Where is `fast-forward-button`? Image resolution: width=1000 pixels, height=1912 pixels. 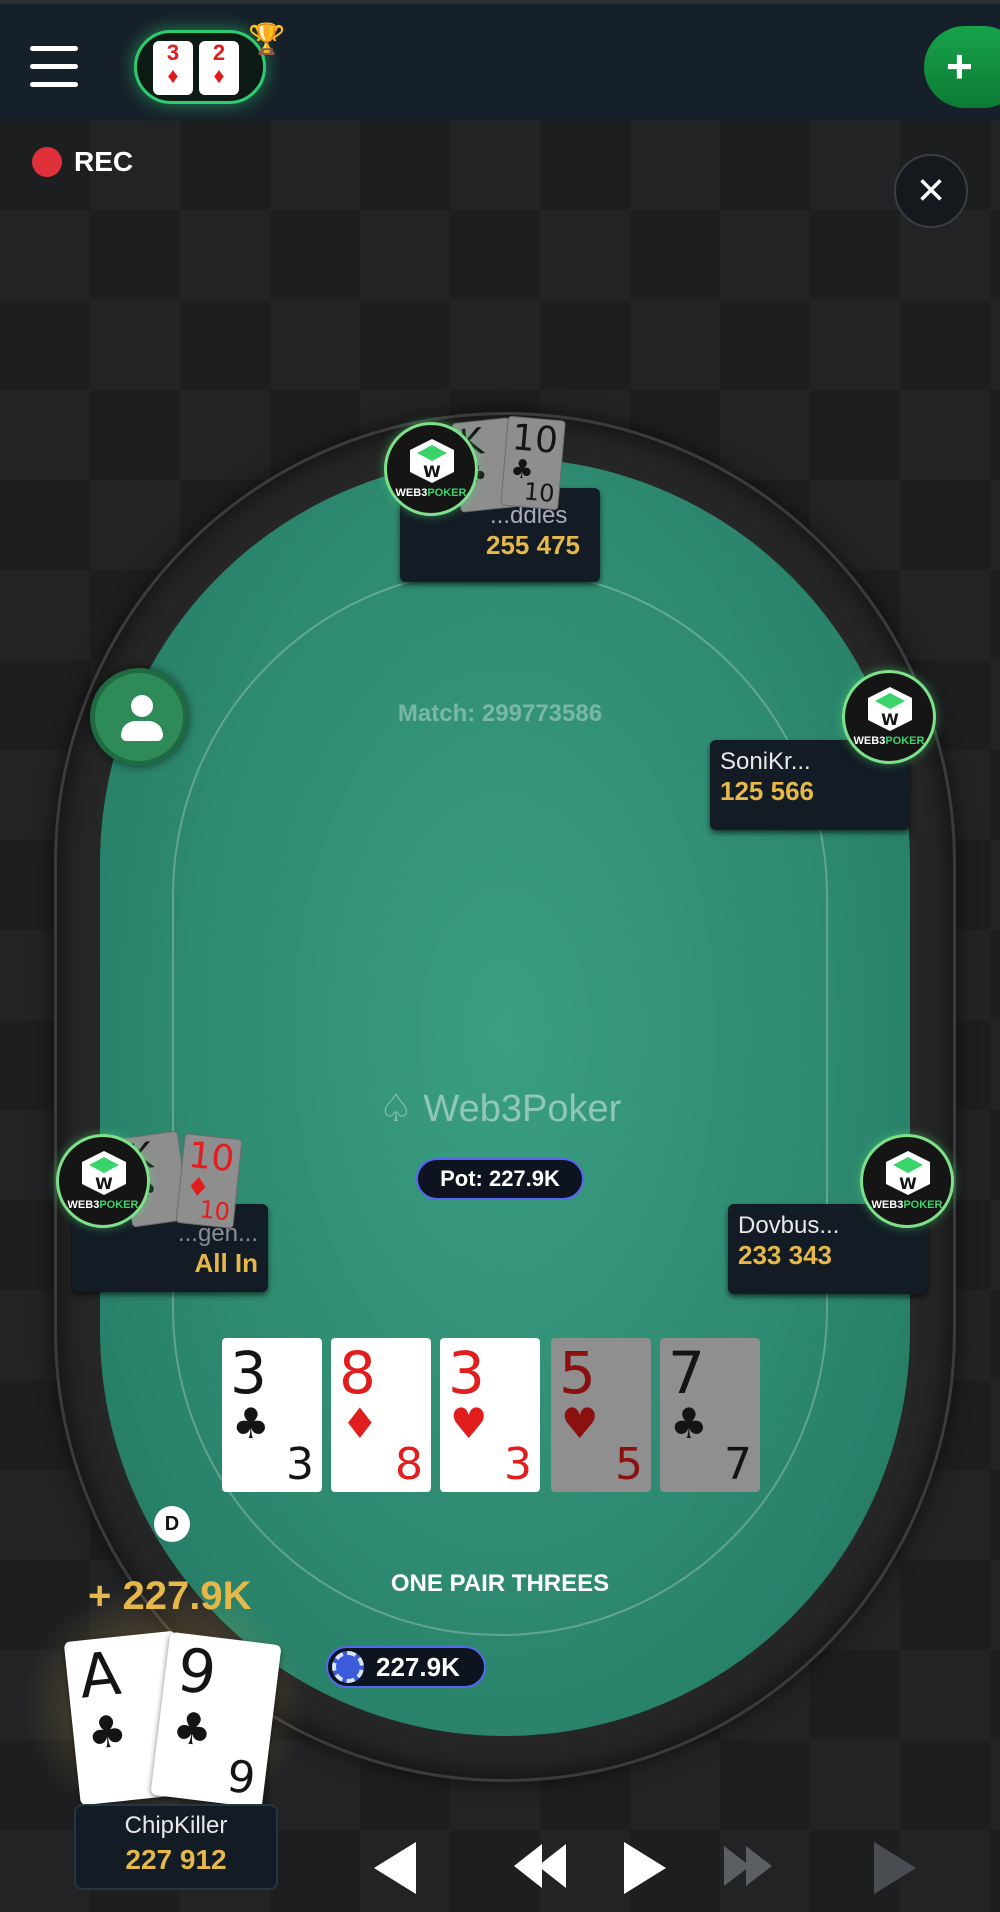 fast-forward-button is located at coordinates (754, 1868).